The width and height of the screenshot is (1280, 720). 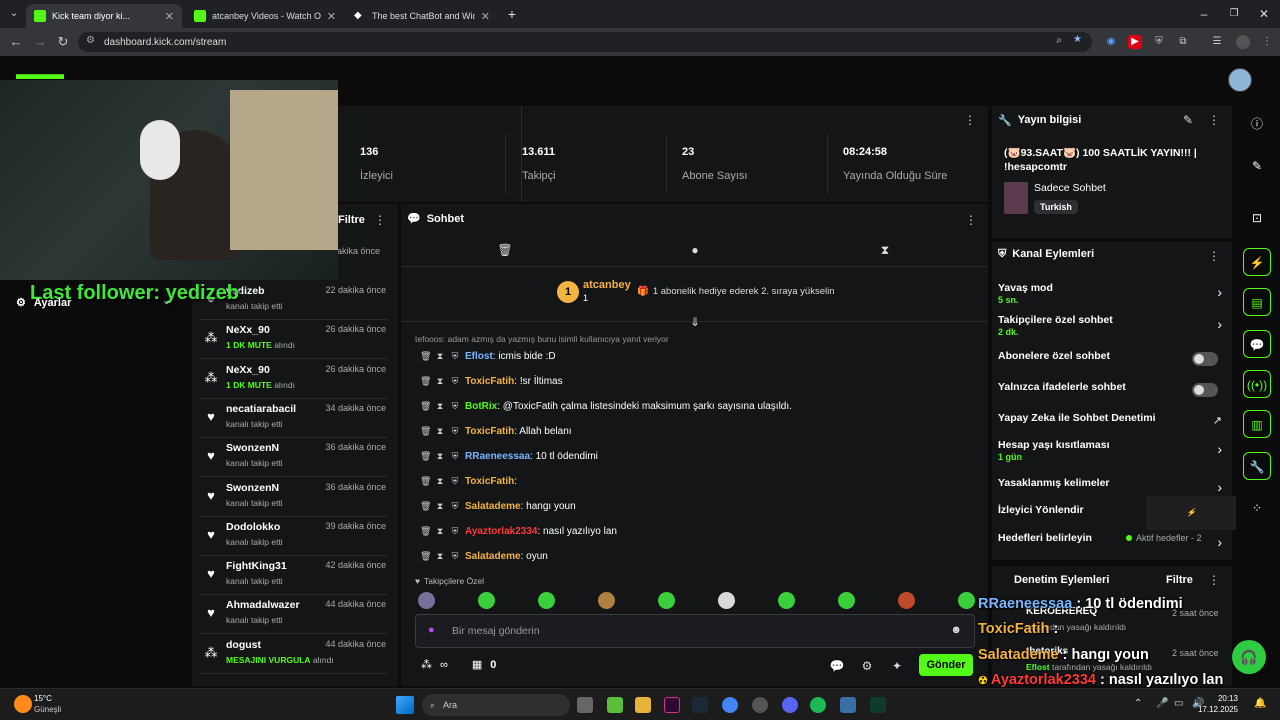 What do you see at coordinates (481, 406) in the screenshot?
I see `chat-username: BotRix` at bounding box center [481, 406].